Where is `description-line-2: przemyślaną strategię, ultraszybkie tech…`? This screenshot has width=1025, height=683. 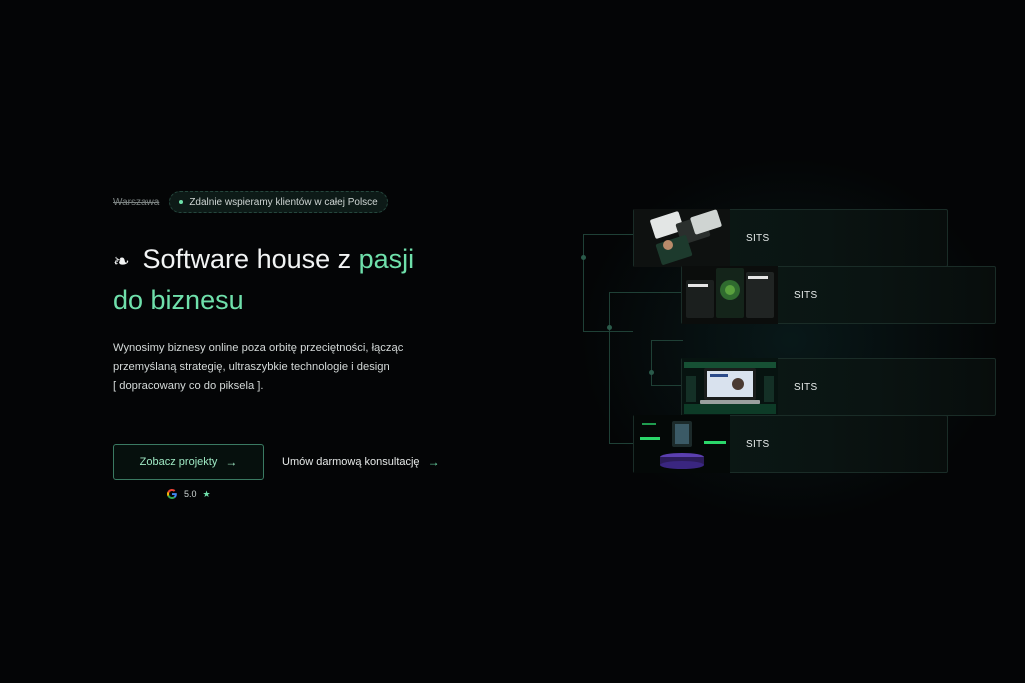 description-line-2: przemyślaną strategię, ultraszybkie tech… is located at coordinates (251, 367).